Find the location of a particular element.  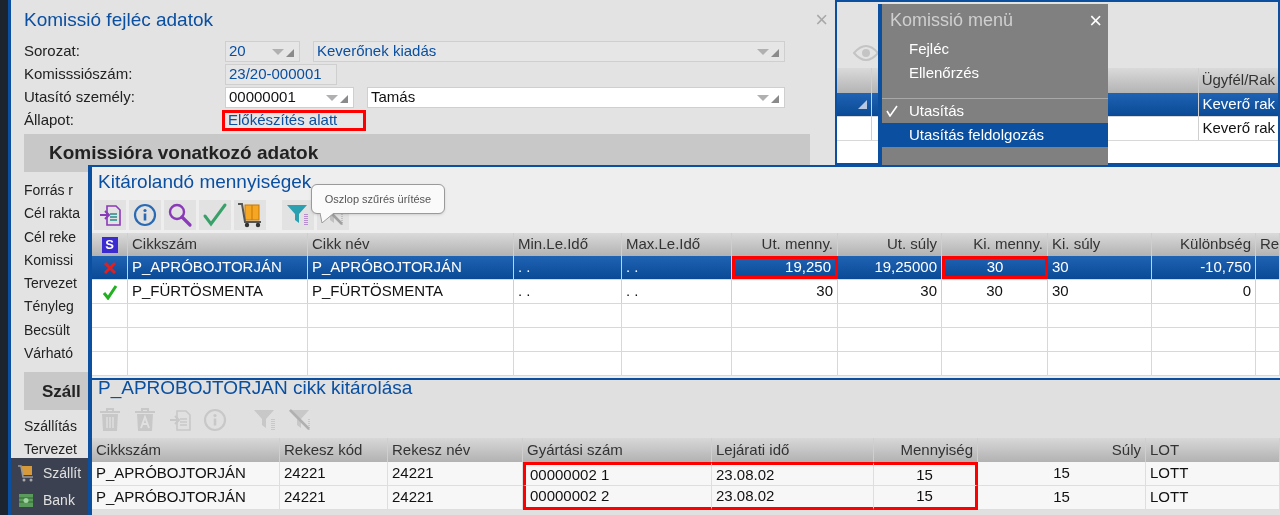

window-title: Komissió fejléc adatok is located at coordinates (119, 19).